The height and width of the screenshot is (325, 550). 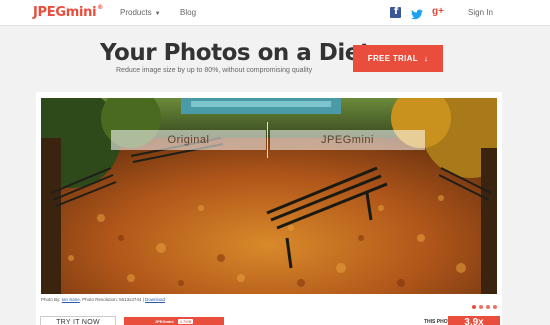 What do you see at coordinates (140, 12) in the screenshot?
I see `nav-products-menu: Products ▼` at bounding box center [140, 12].